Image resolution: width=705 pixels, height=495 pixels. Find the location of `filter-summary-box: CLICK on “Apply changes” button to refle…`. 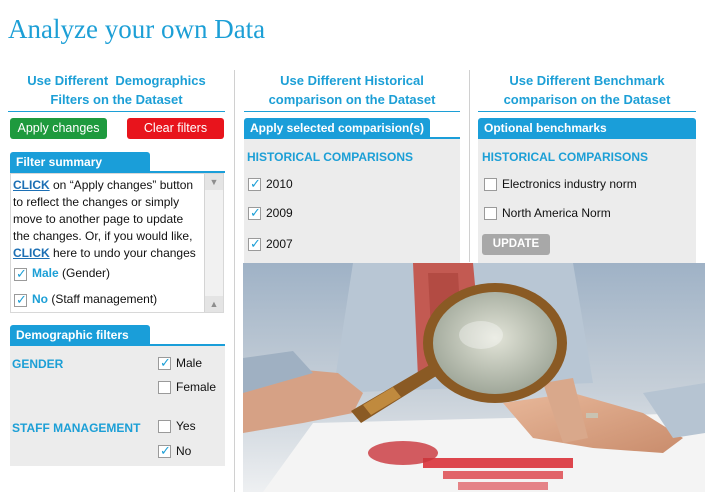

filter-summary-box: CLICK on “Apply changes” button to refle… is located at coordinates (117, 243).